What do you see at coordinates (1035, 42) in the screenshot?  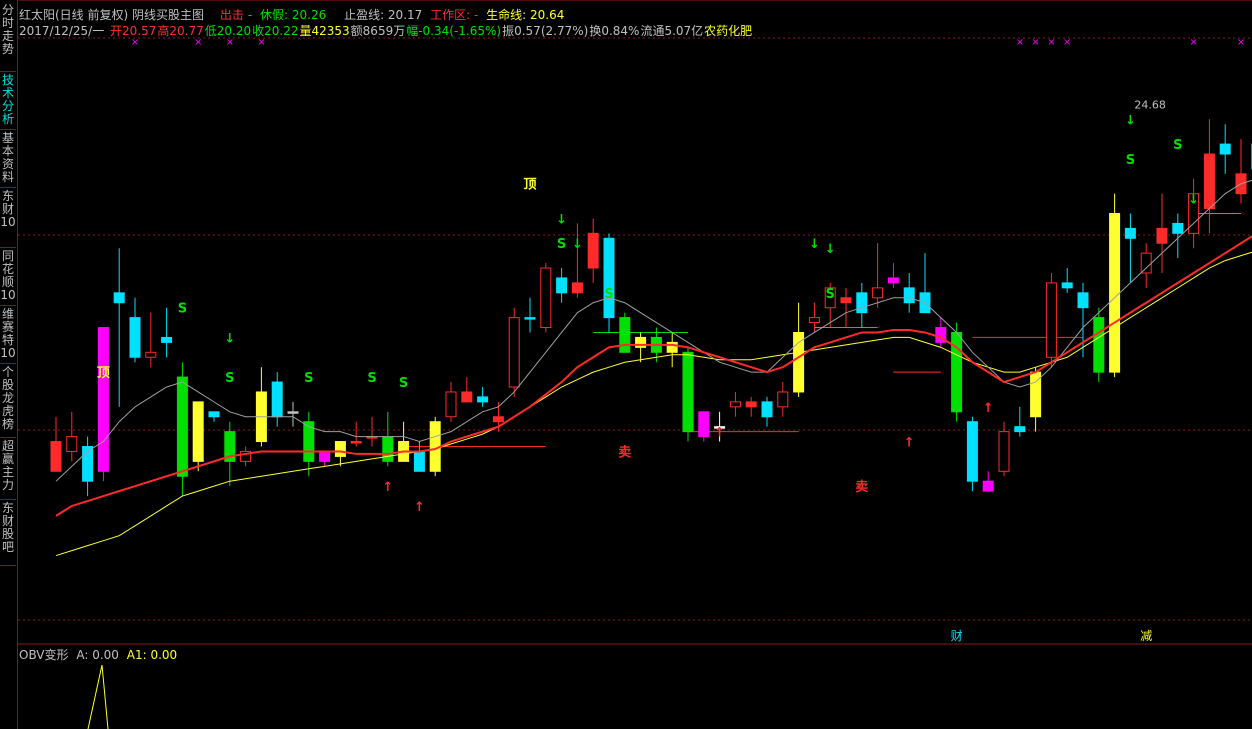 I see `top-marker-5: ×` at bounding box center [1035, 42].